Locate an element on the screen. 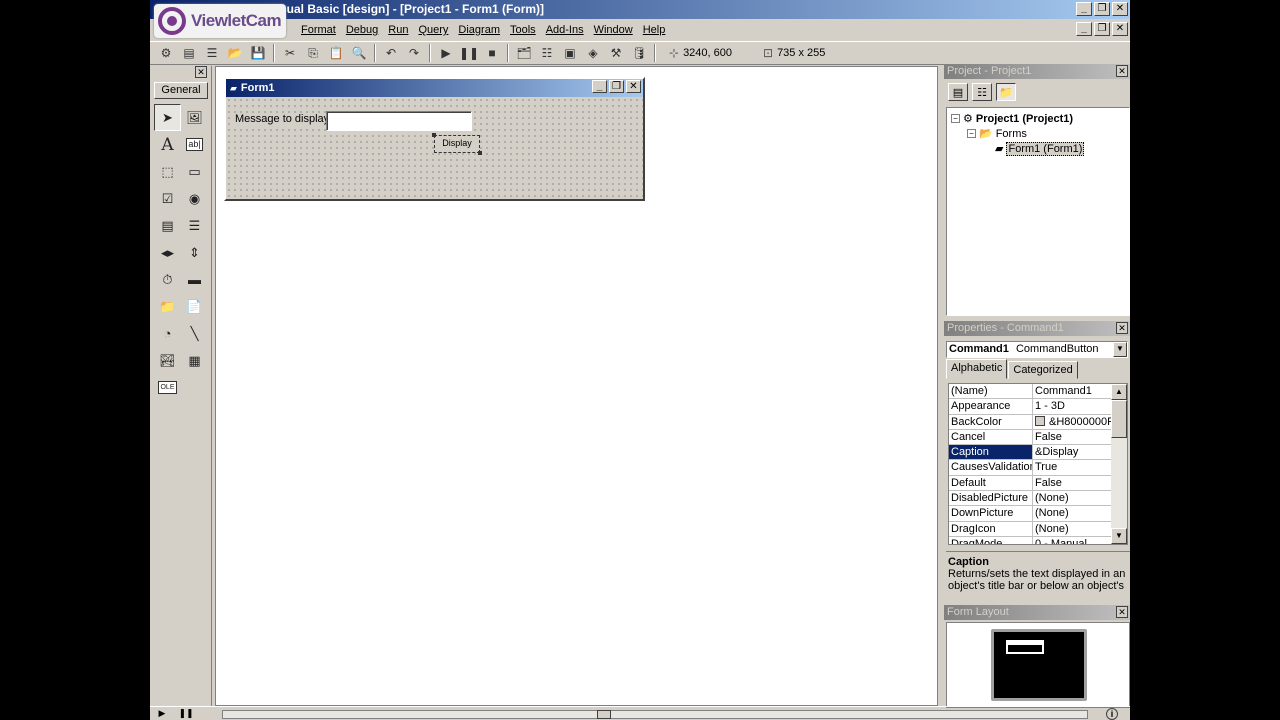 The image size is (1280, 720). object-browser-icon: ◈ is located at coordinates (593, 53).